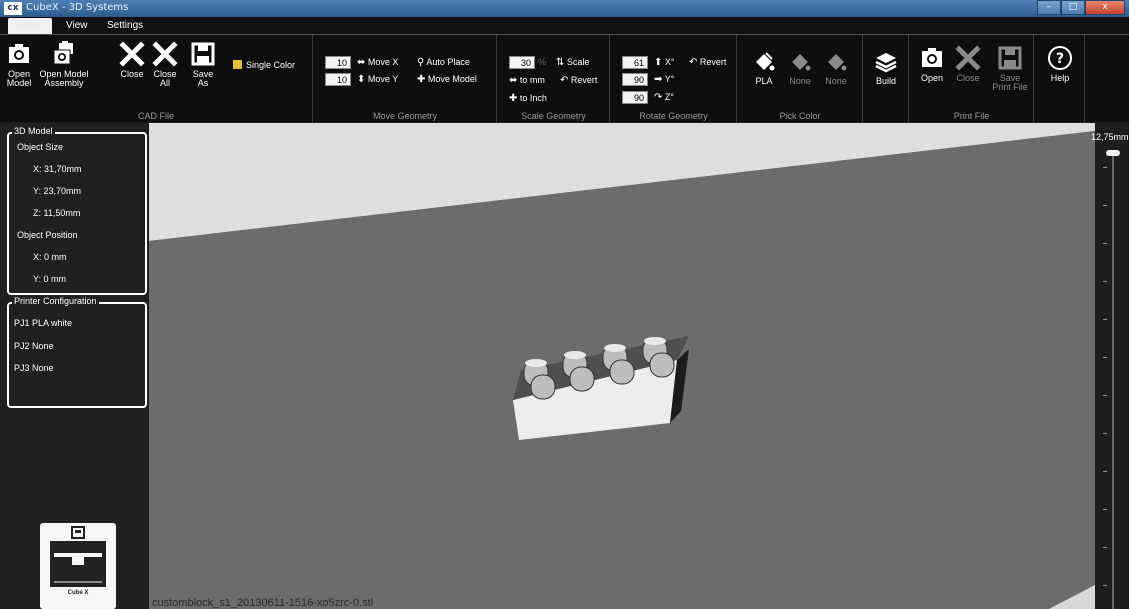  Describe the element at coordinates (584, 80) in the screenshot. I see `scale-revert-label: Revert` at that location.